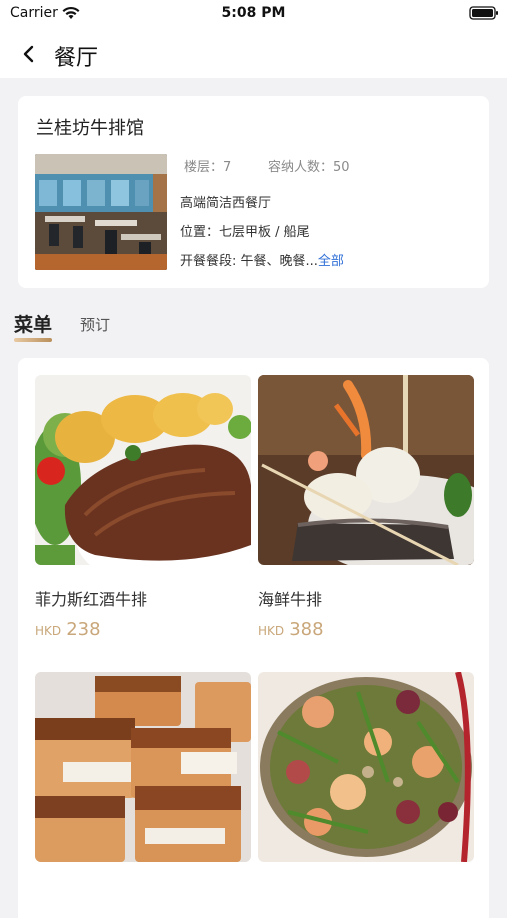 Image resolution: width=507 pixels, height=918 pixels. I want to click on location-info: 位置：七层甲板 / 船尾, so click(245, 230).